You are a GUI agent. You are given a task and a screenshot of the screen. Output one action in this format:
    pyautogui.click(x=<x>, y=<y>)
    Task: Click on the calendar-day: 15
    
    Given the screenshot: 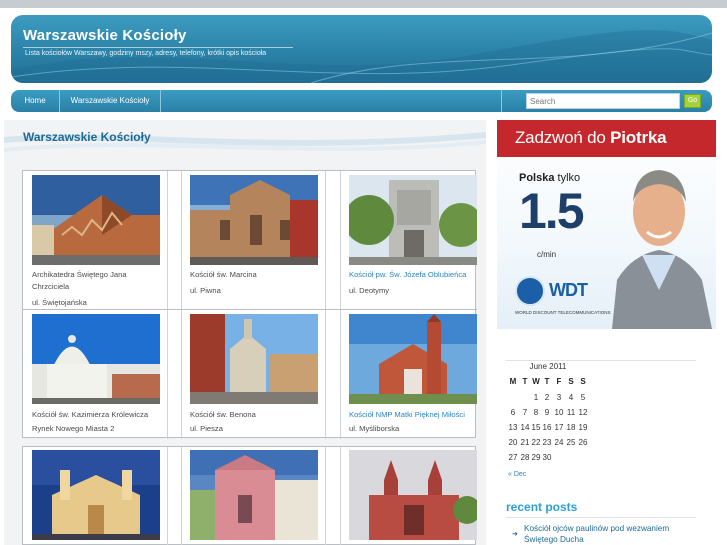 What is the action you would take?
    pyautogui.click(x=536, y=427)
    